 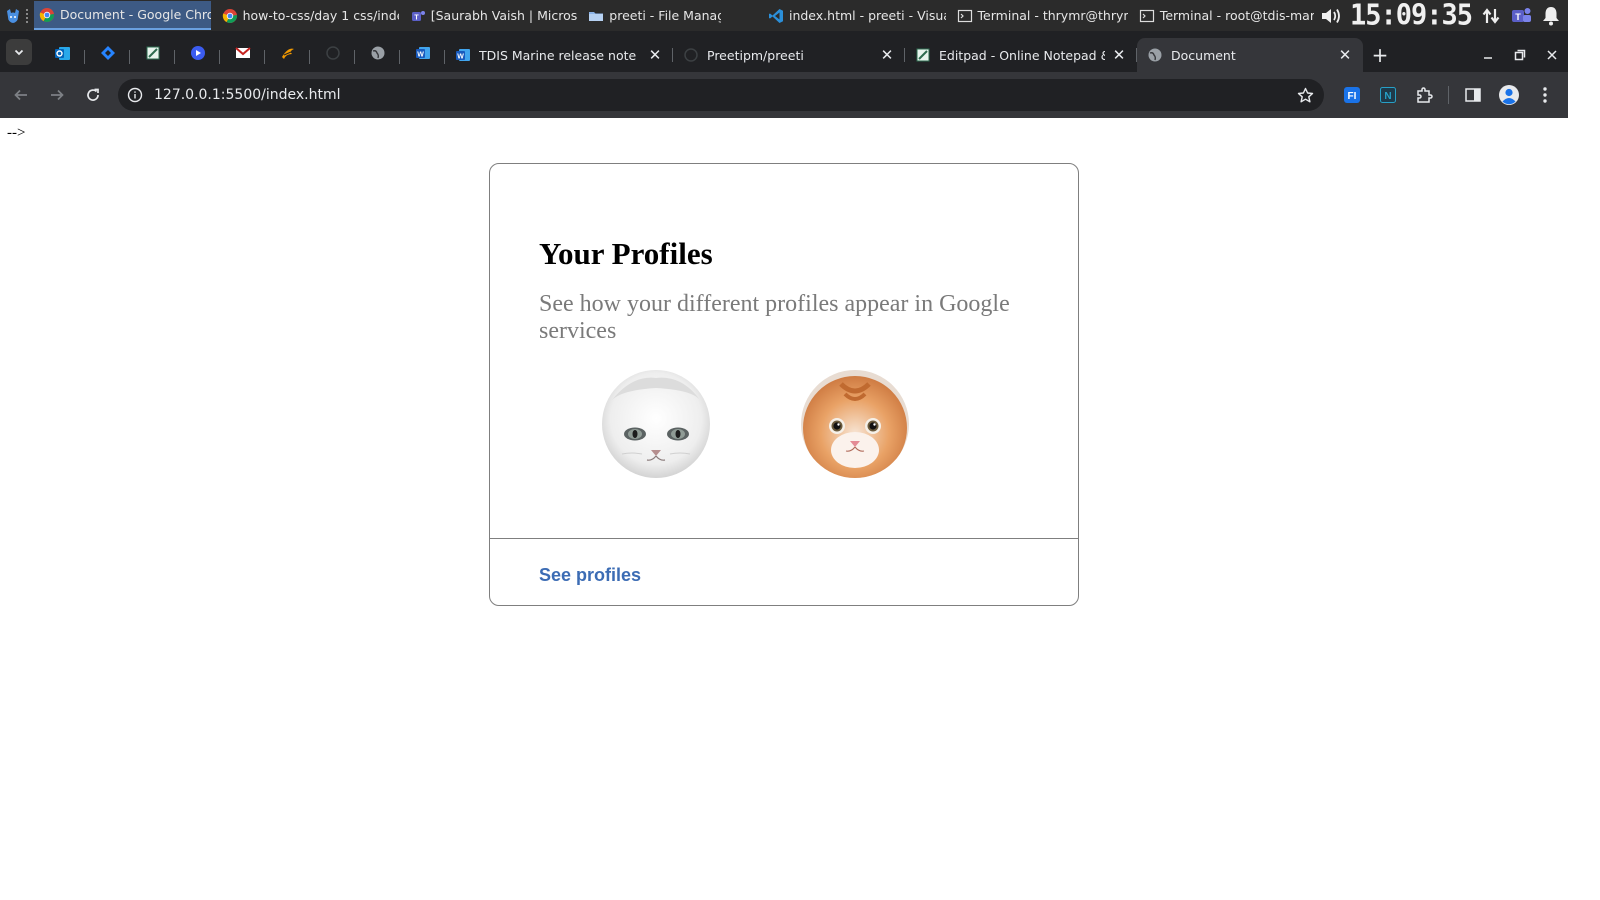 I want to click on jira-icon, so click(x=108, y=55).